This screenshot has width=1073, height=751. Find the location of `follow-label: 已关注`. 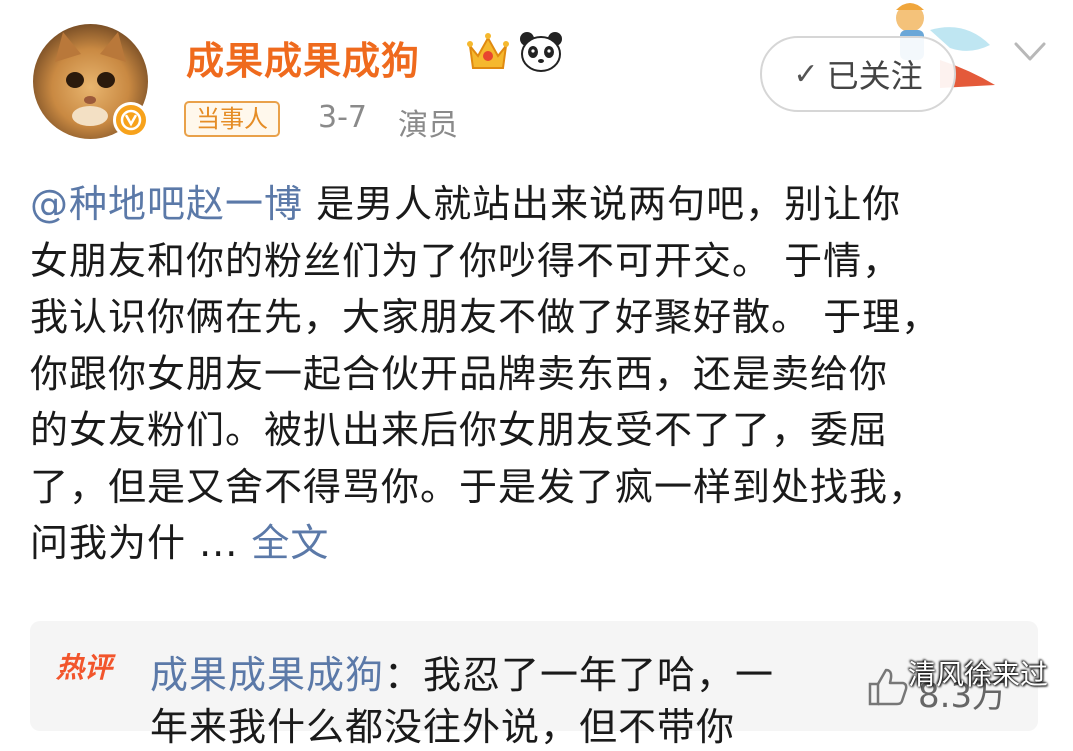

follow-label: 已关注 is located at coordinates (874, 76).